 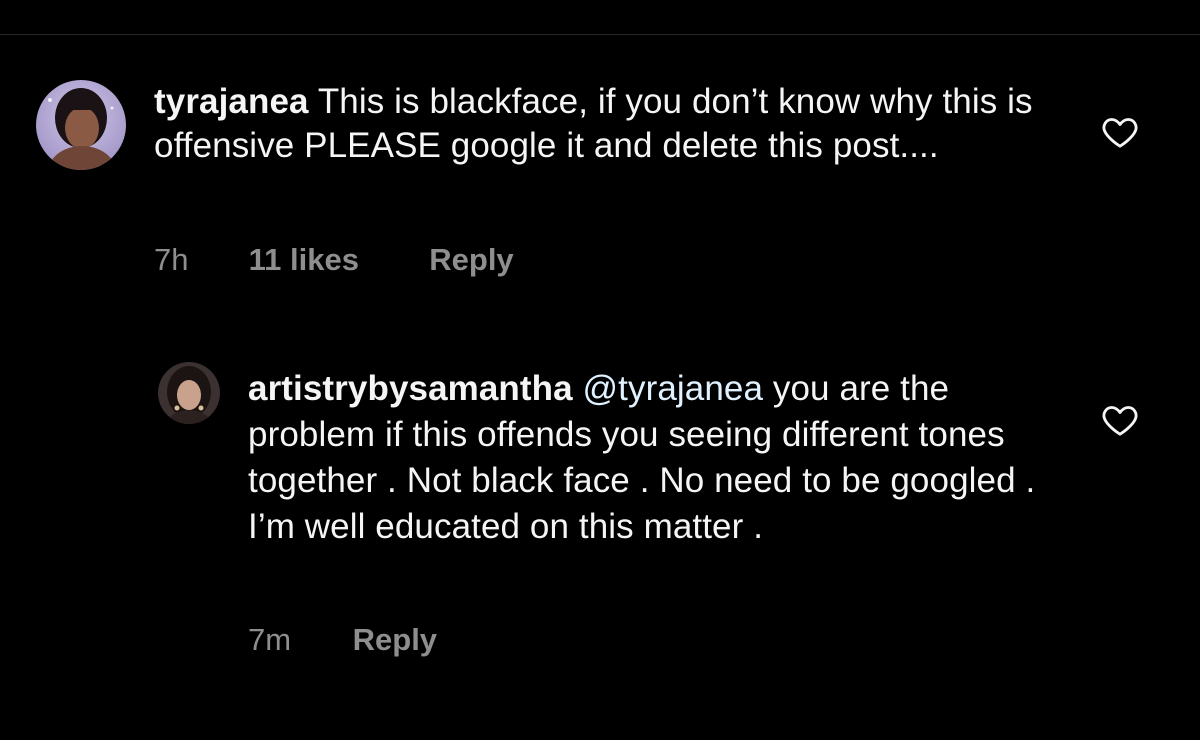 I want to click on reply-time: 7m, so click(x=270, y=639).